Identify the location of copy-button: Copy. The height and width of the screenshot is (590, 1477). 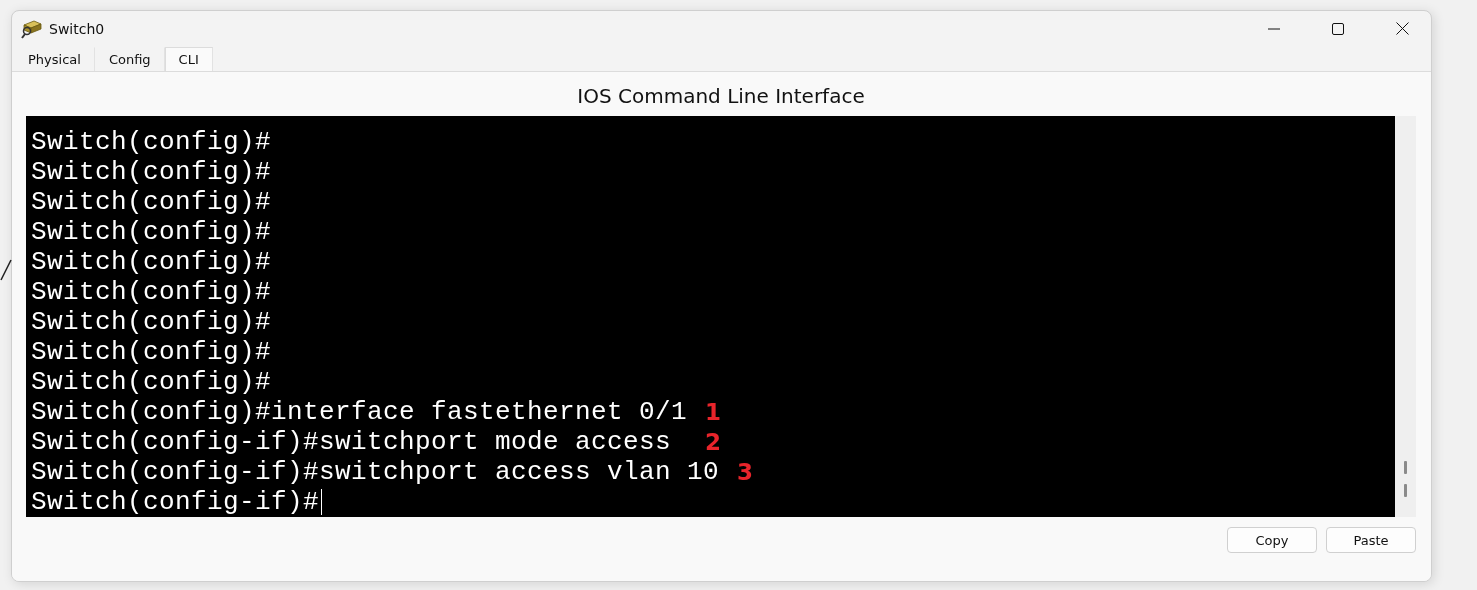
(1272, 540).